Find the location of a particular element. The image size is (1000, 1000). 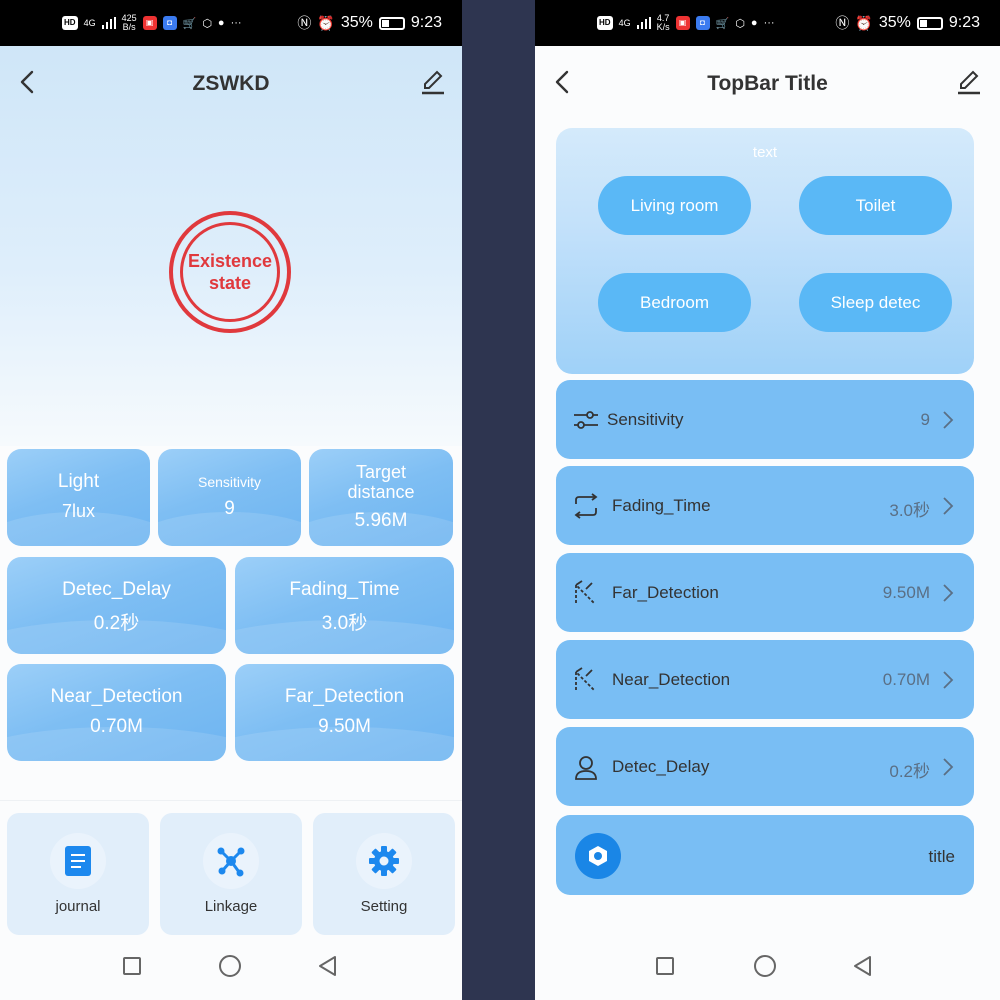

net-speed: 425 B/s is located at coordinates (129, 23).